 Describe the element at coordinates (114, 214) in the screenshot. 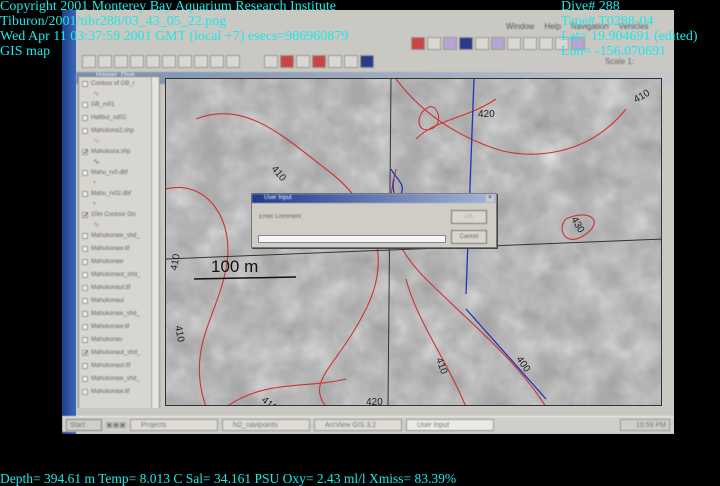

I see `layer-label: 10m Contour Dis` at that location.